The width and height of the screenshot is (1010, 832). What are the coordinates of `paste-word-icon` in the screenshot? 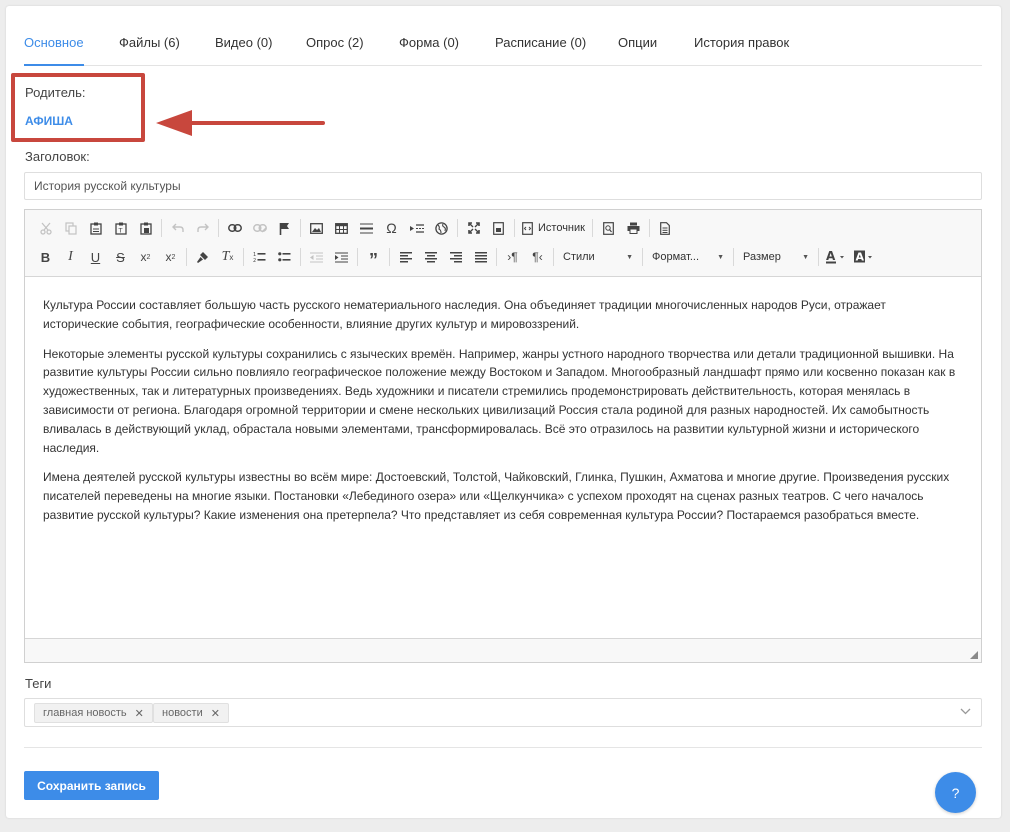 It's located at (145, 228).